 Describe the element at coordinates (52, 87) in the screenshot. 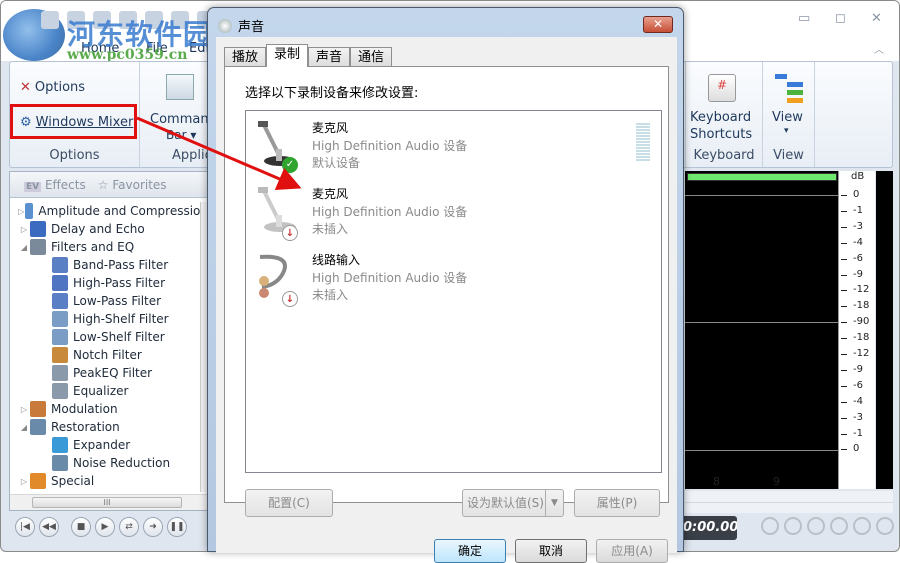

I see `options-button: ✕ Options` at that location.